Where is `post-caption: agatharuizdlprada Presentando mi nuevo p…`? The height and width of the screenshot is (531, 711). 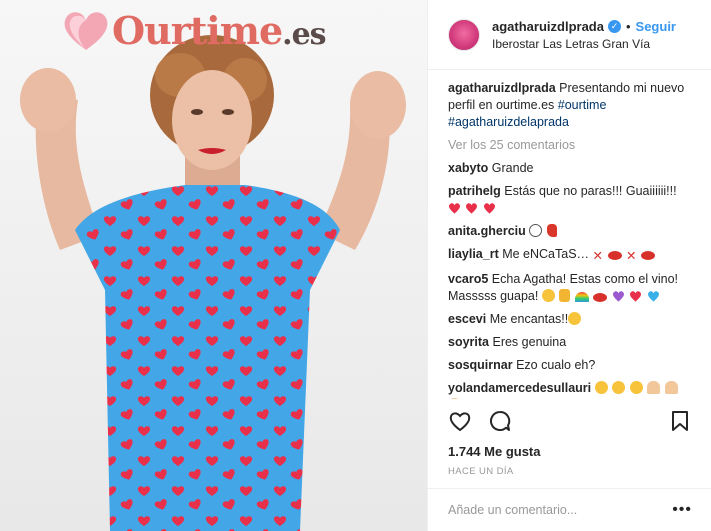
post-caption: agatharuizdlprada Presentando mi nuevo p… is located at coordinates (569, 105).